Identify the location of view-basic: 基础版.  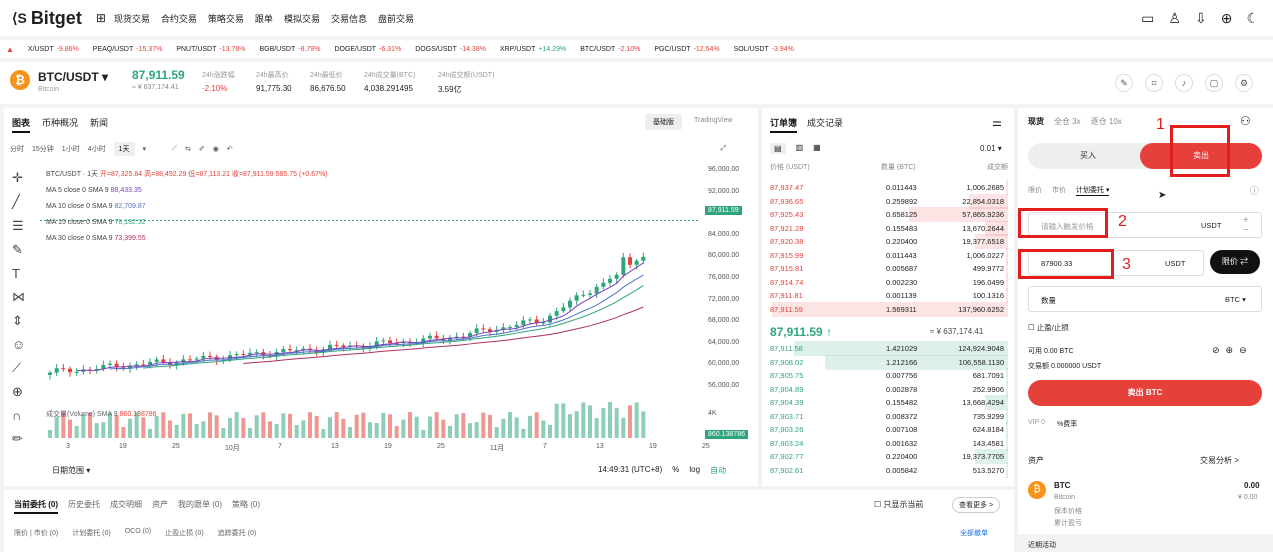
(663, 122).